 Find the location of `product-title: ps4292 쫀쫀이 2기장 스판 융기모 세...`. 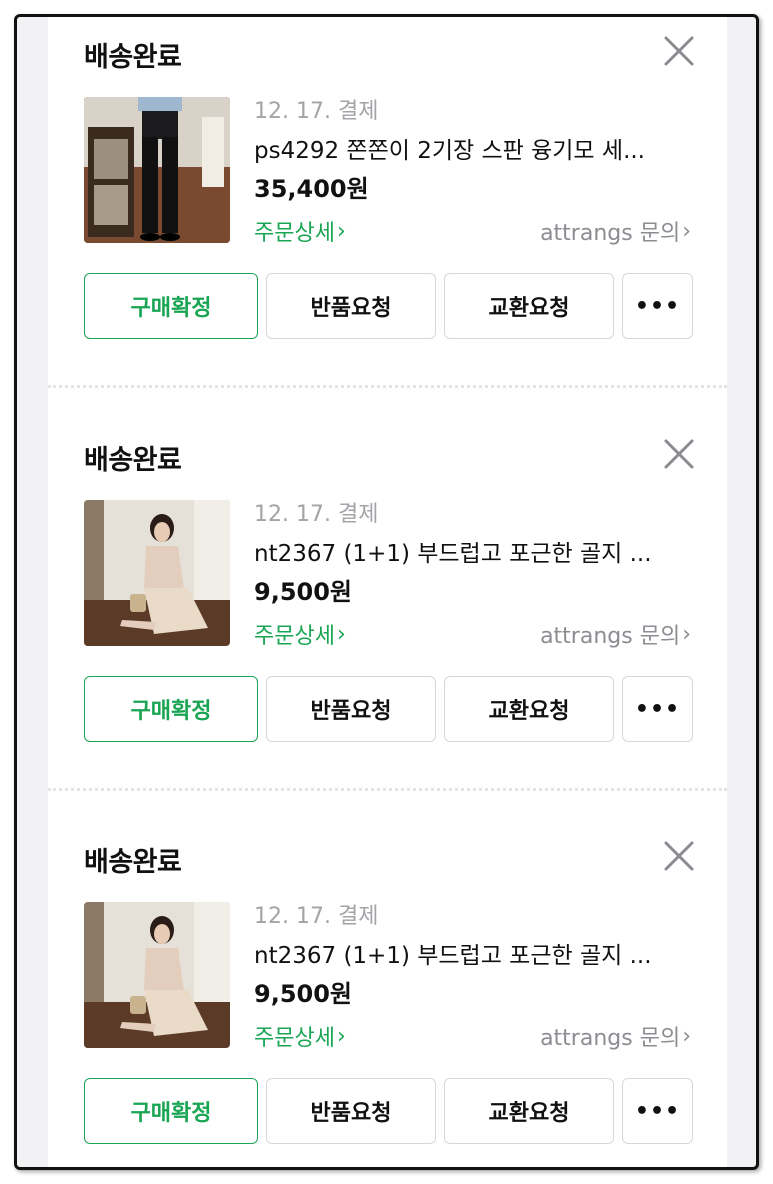

product-title: ps4292 쫀쫀이 2기장 스판 융기모 세... is located at coordinates (474, 148).